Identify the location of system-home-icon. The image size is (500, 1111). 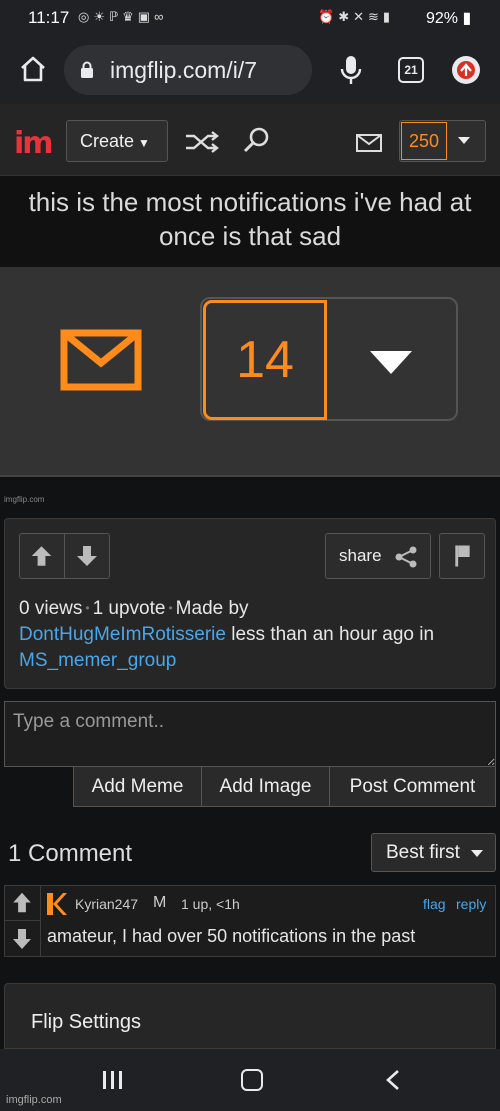
(252, 1080).